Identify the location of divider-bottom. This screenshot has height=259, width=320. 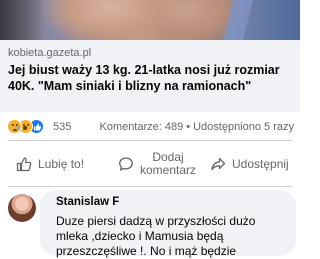
(150, 186).